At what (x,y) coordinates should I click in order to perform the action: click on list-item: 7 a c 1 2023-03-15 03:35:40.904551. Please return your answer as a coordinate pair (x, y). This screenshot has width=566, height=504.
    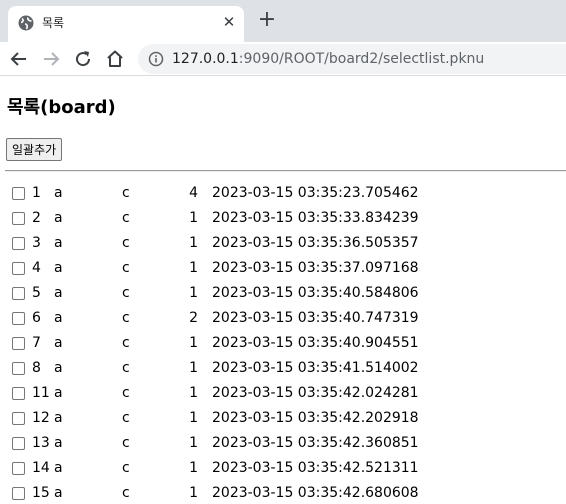
    Looking at the image, I should click on (283, 343).